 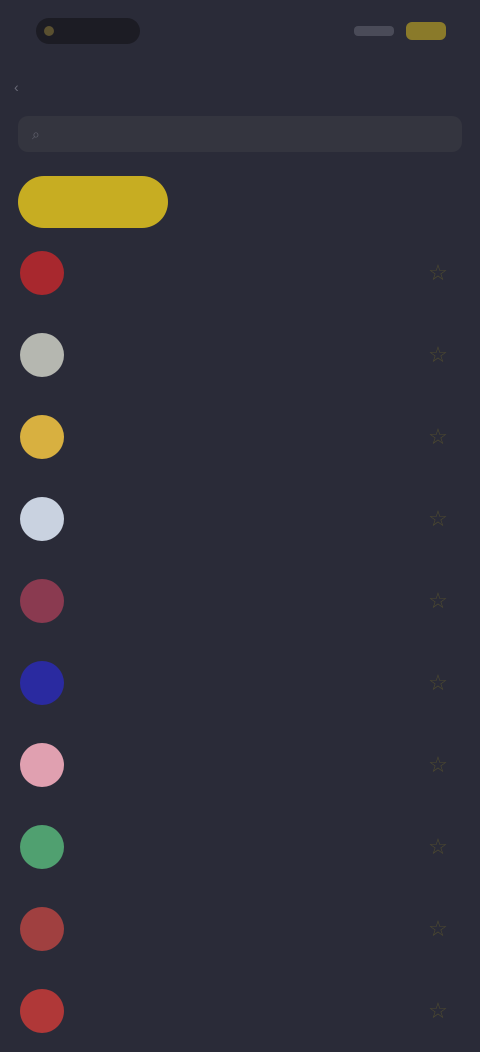 I want to click on status-bar, so click(x=240, y=31).